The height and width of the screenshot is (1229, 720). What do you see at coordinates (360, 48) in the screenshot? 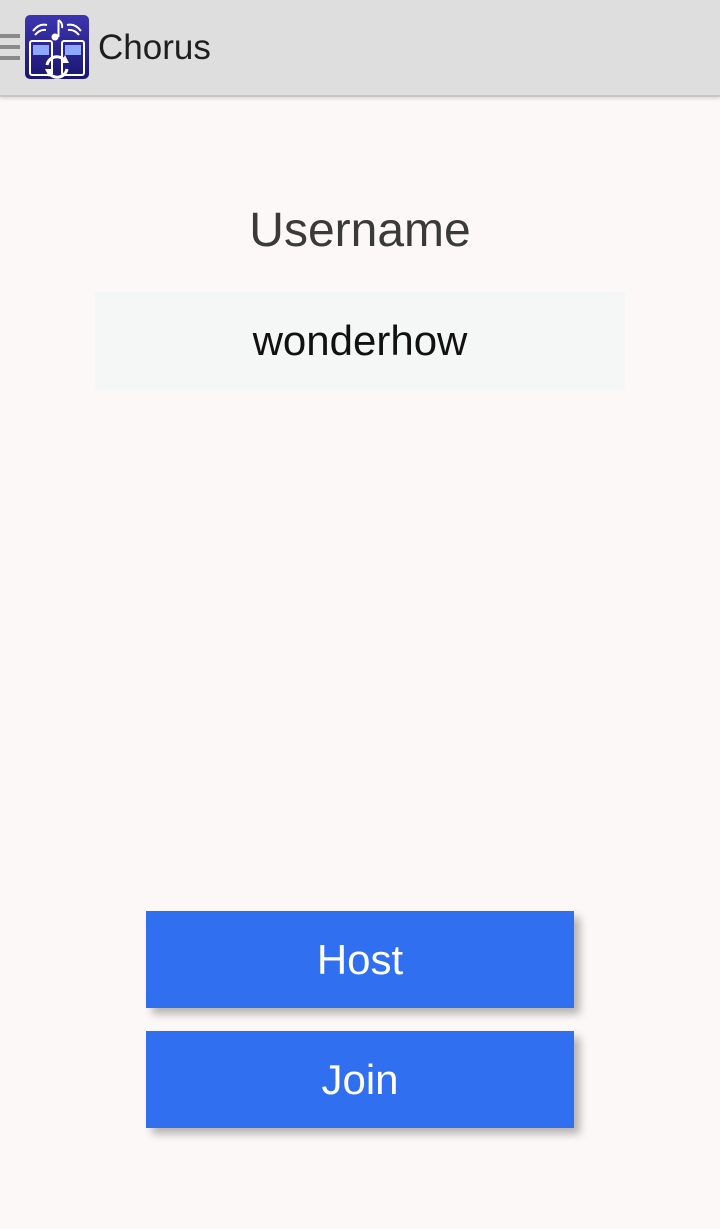
I see `action-bar: Chorus` at bounding box center [360, 48].